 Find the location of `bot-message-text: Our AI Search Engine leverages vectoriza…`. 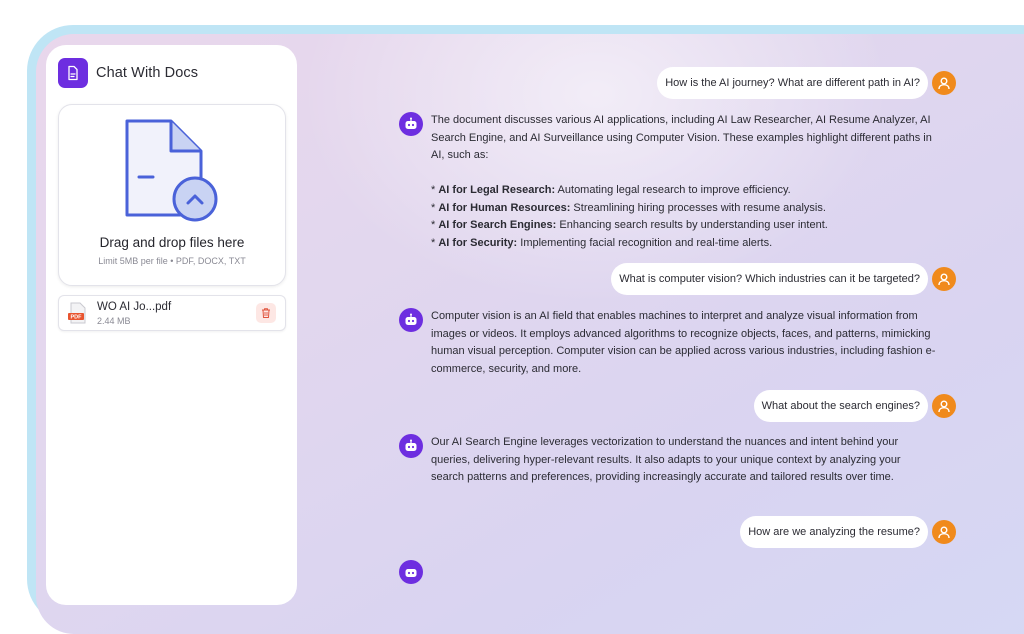

bot-message-text: Our AI Search Engine leverages vectoriza… is located at coordinates (666, 459).